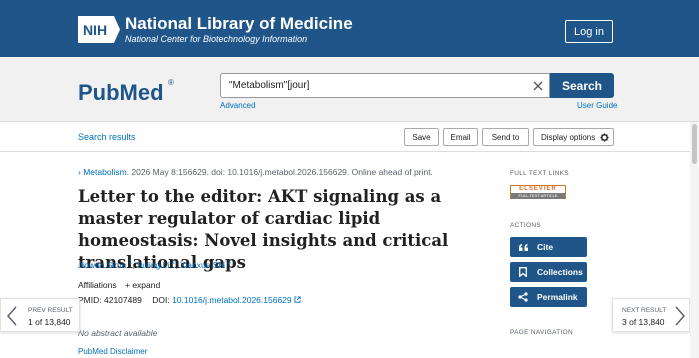  What do you see at coordinates (102, 265) in the screenshot?
I see `author-link: Jinwen Sima` at bounding box center [102, 265].